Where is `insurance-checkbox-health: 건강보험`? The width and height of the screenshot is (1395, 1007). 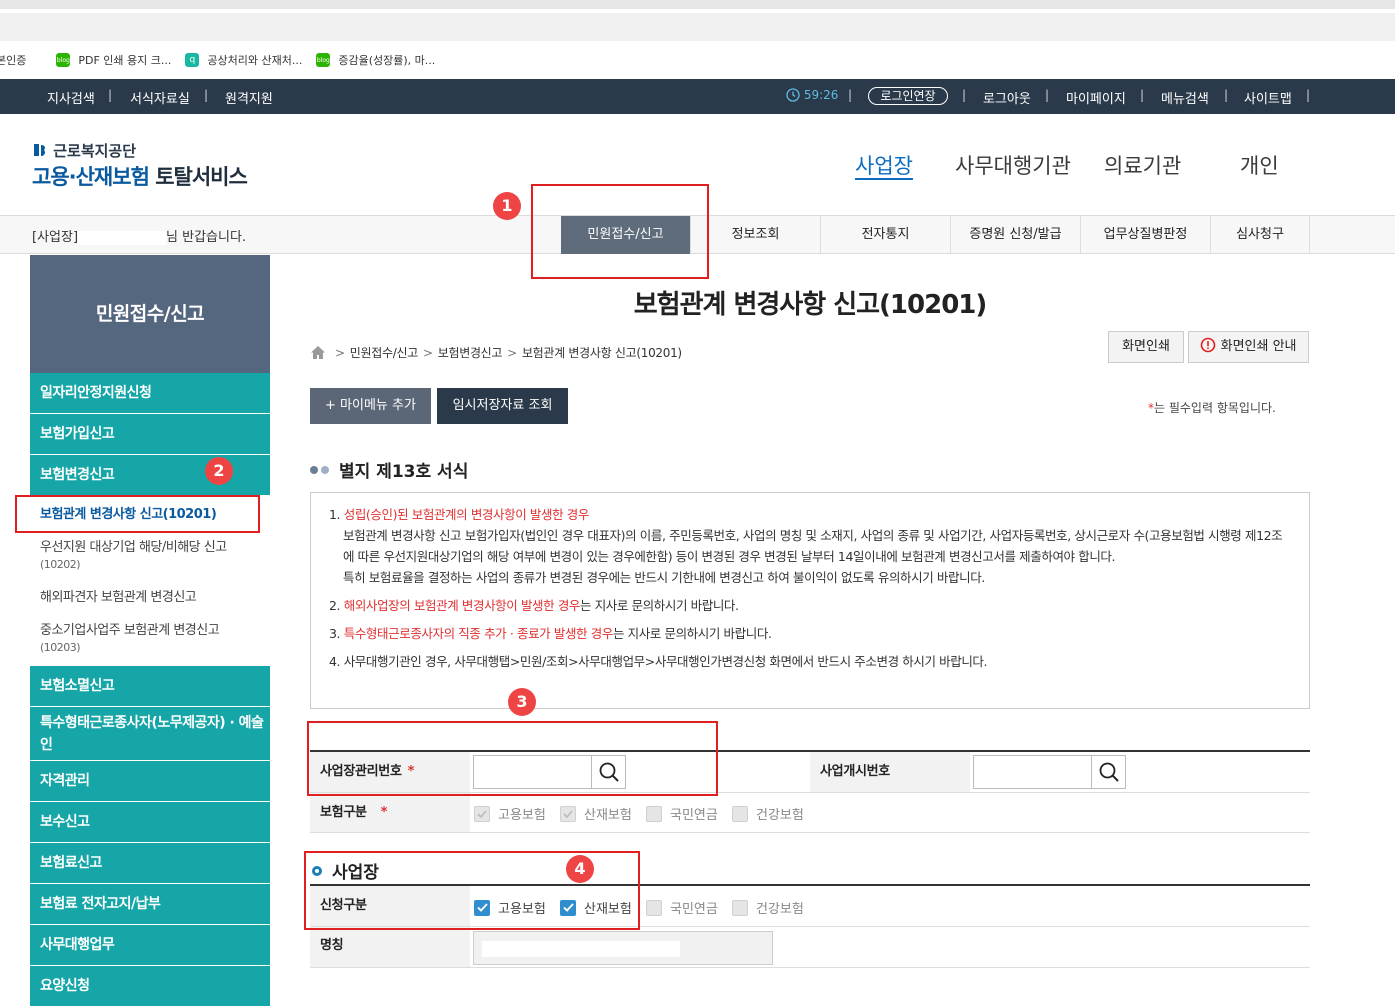 insurance-checkbox-health: 건강보험 is located at coordinates (768, 813).